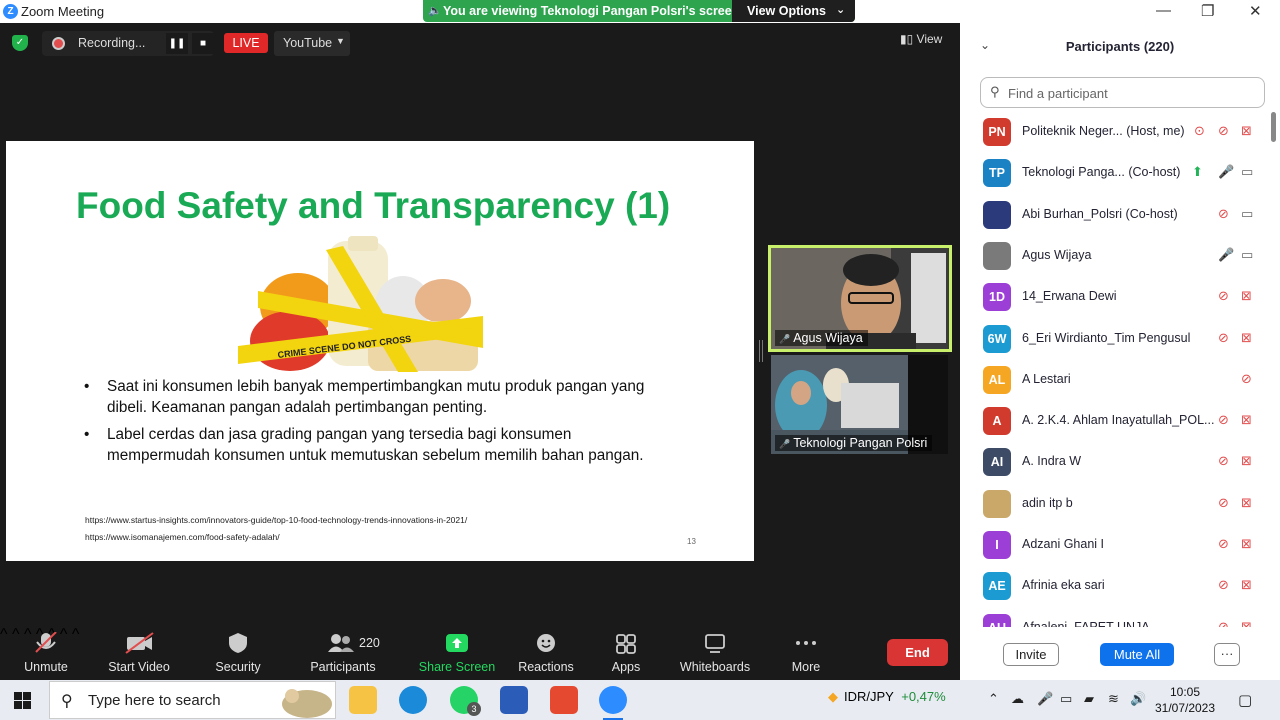 This screenshot has height=720, width=1280. Describe the element at coordinates (859, 404) in the screenshot. I see `video-tile-host: 🎤 Teknologi Pangan Polsri` at that location.